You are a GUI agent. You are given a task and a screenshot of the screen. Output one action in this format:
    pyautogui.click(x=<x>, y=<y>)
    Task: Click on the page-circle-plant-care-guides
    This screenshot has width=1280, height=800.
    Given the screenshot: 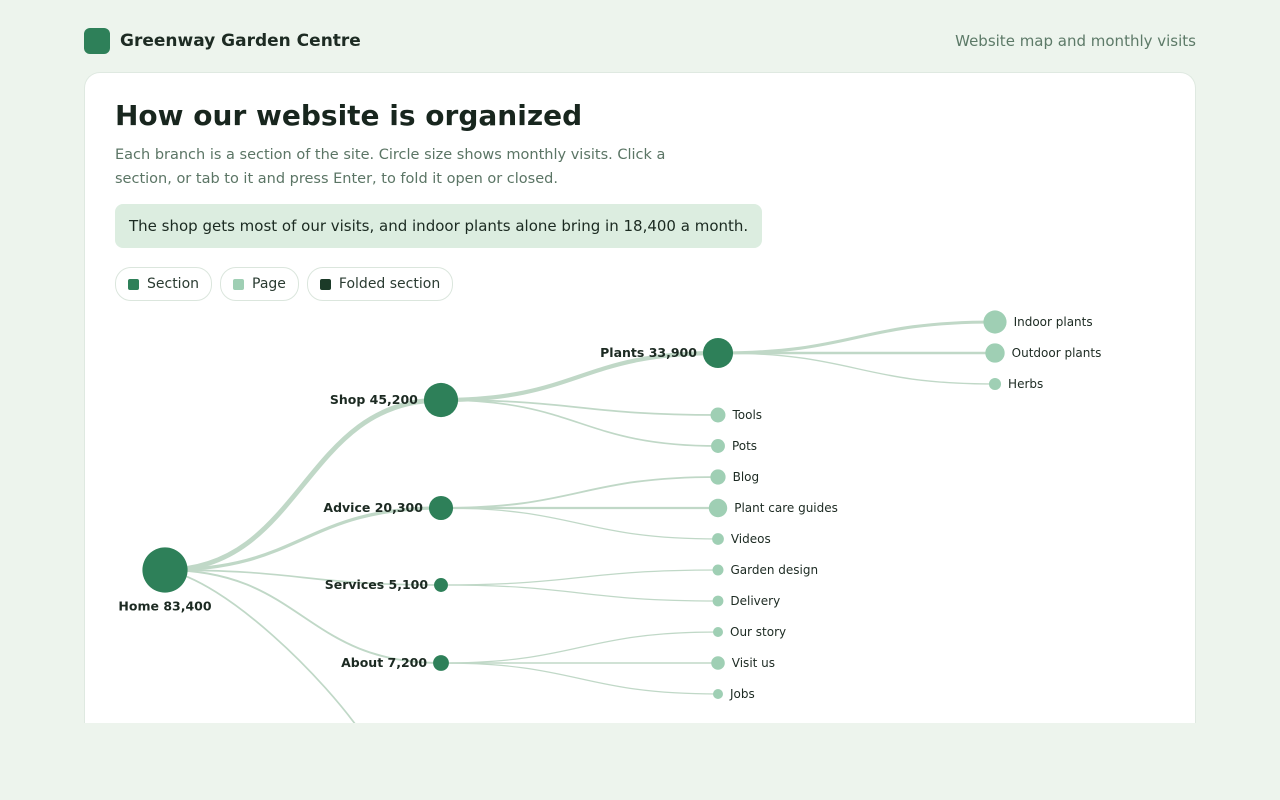 What is the action you would take?
    pyautogui.click(x=718, y=508)
    